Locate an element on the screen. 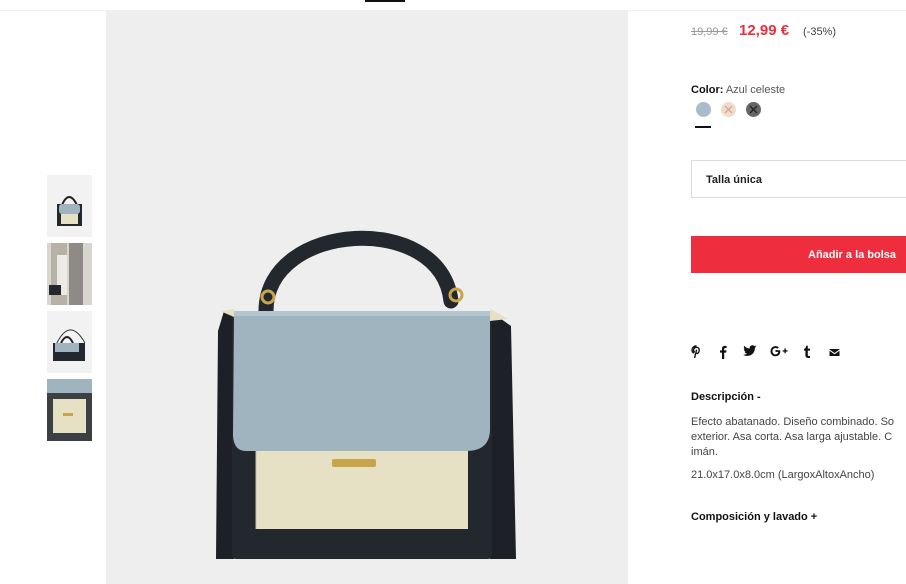  thumbnail-list is located at coordinates (69, 311).